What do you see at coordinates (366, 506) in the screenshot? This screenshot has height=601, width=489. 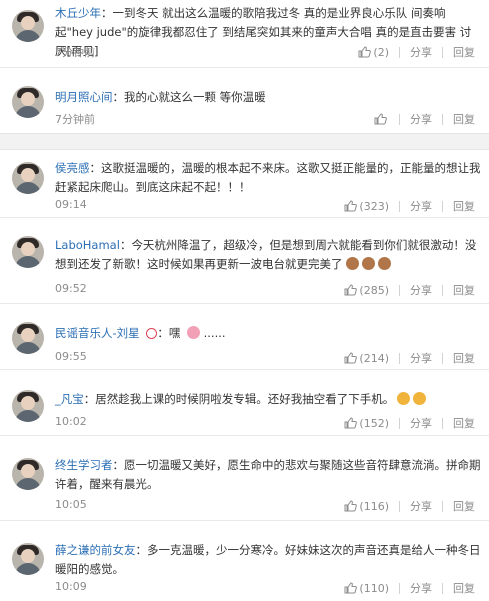 I see `like-button: (116)` at bounding box center [366, 506].